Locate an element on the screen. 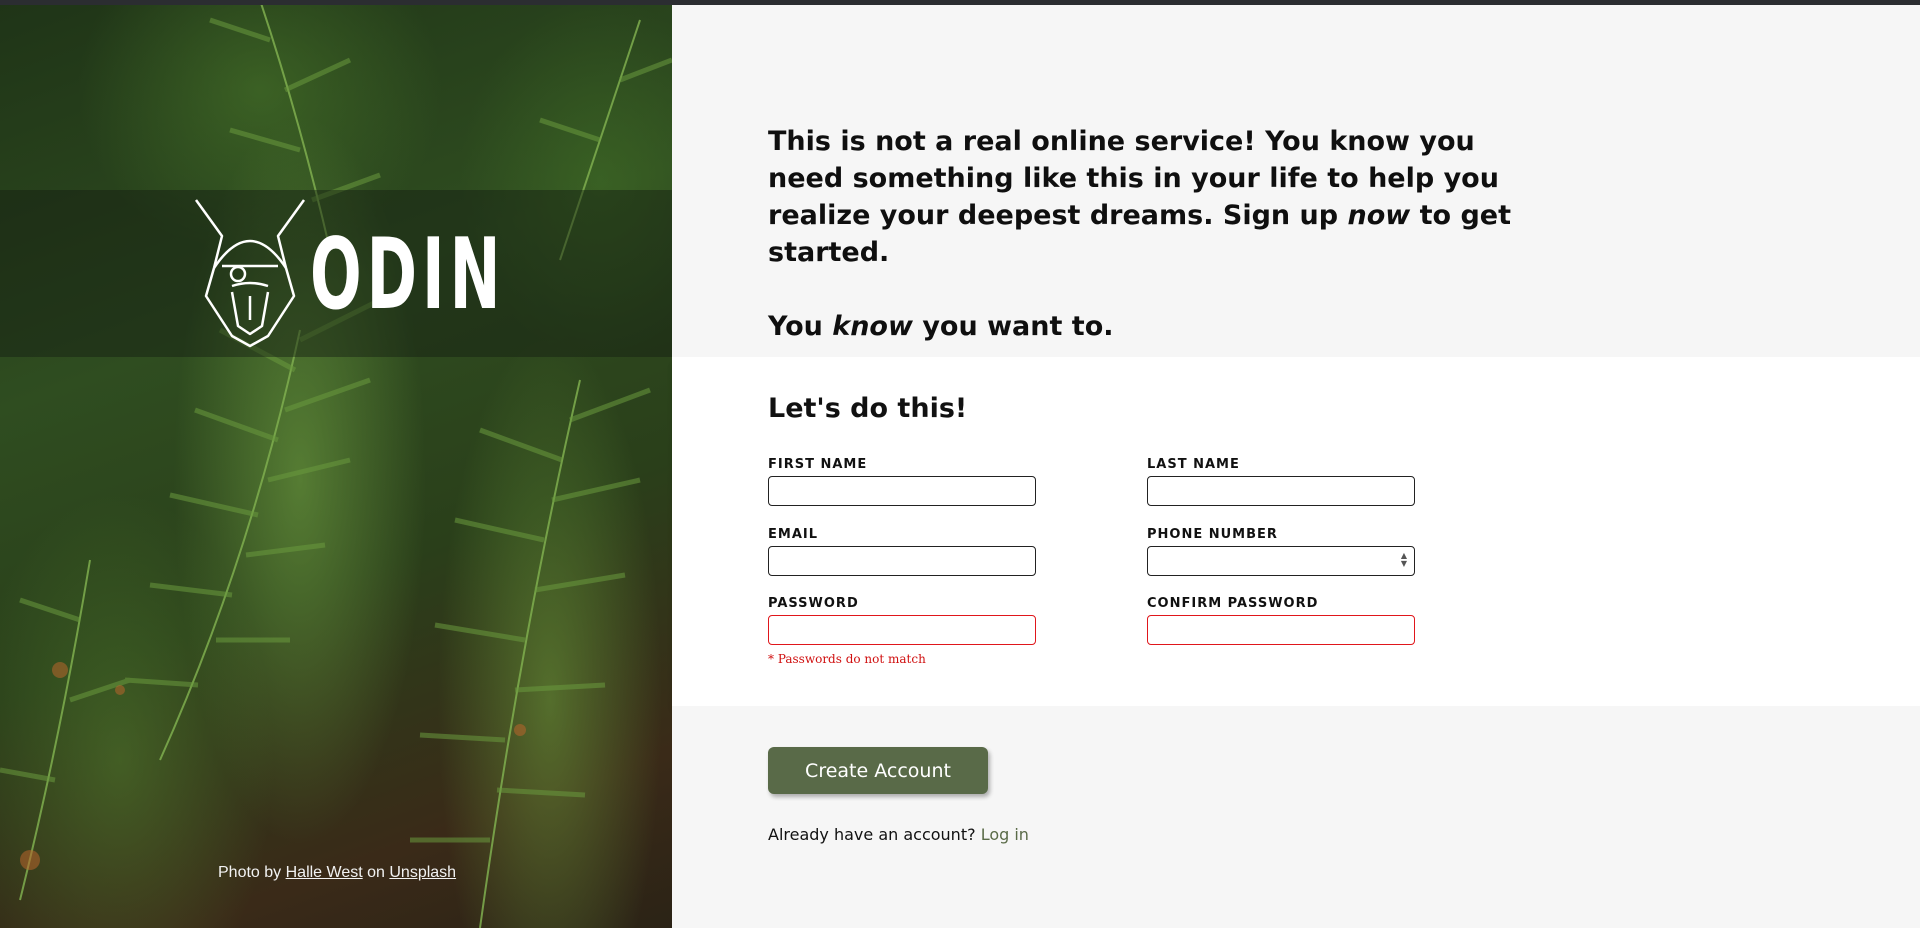  login-prompt: Already have an account? Log in is located at coordinates (898, 834).